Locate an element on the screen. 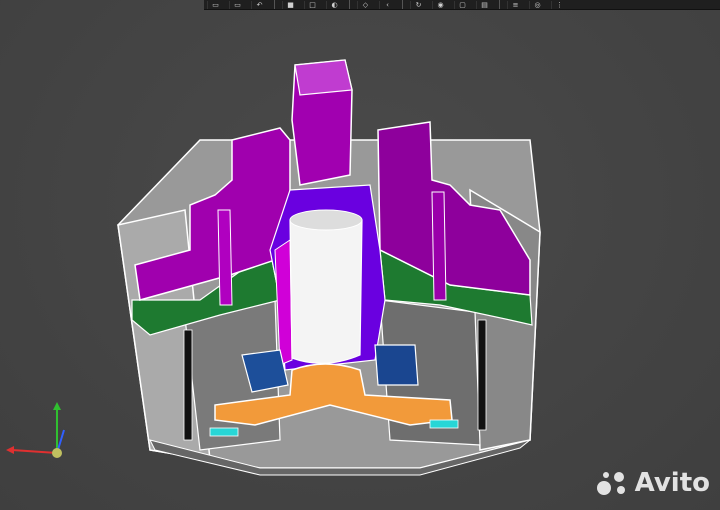  rotate-icon: ↻ is located at coordinates (418, 4).